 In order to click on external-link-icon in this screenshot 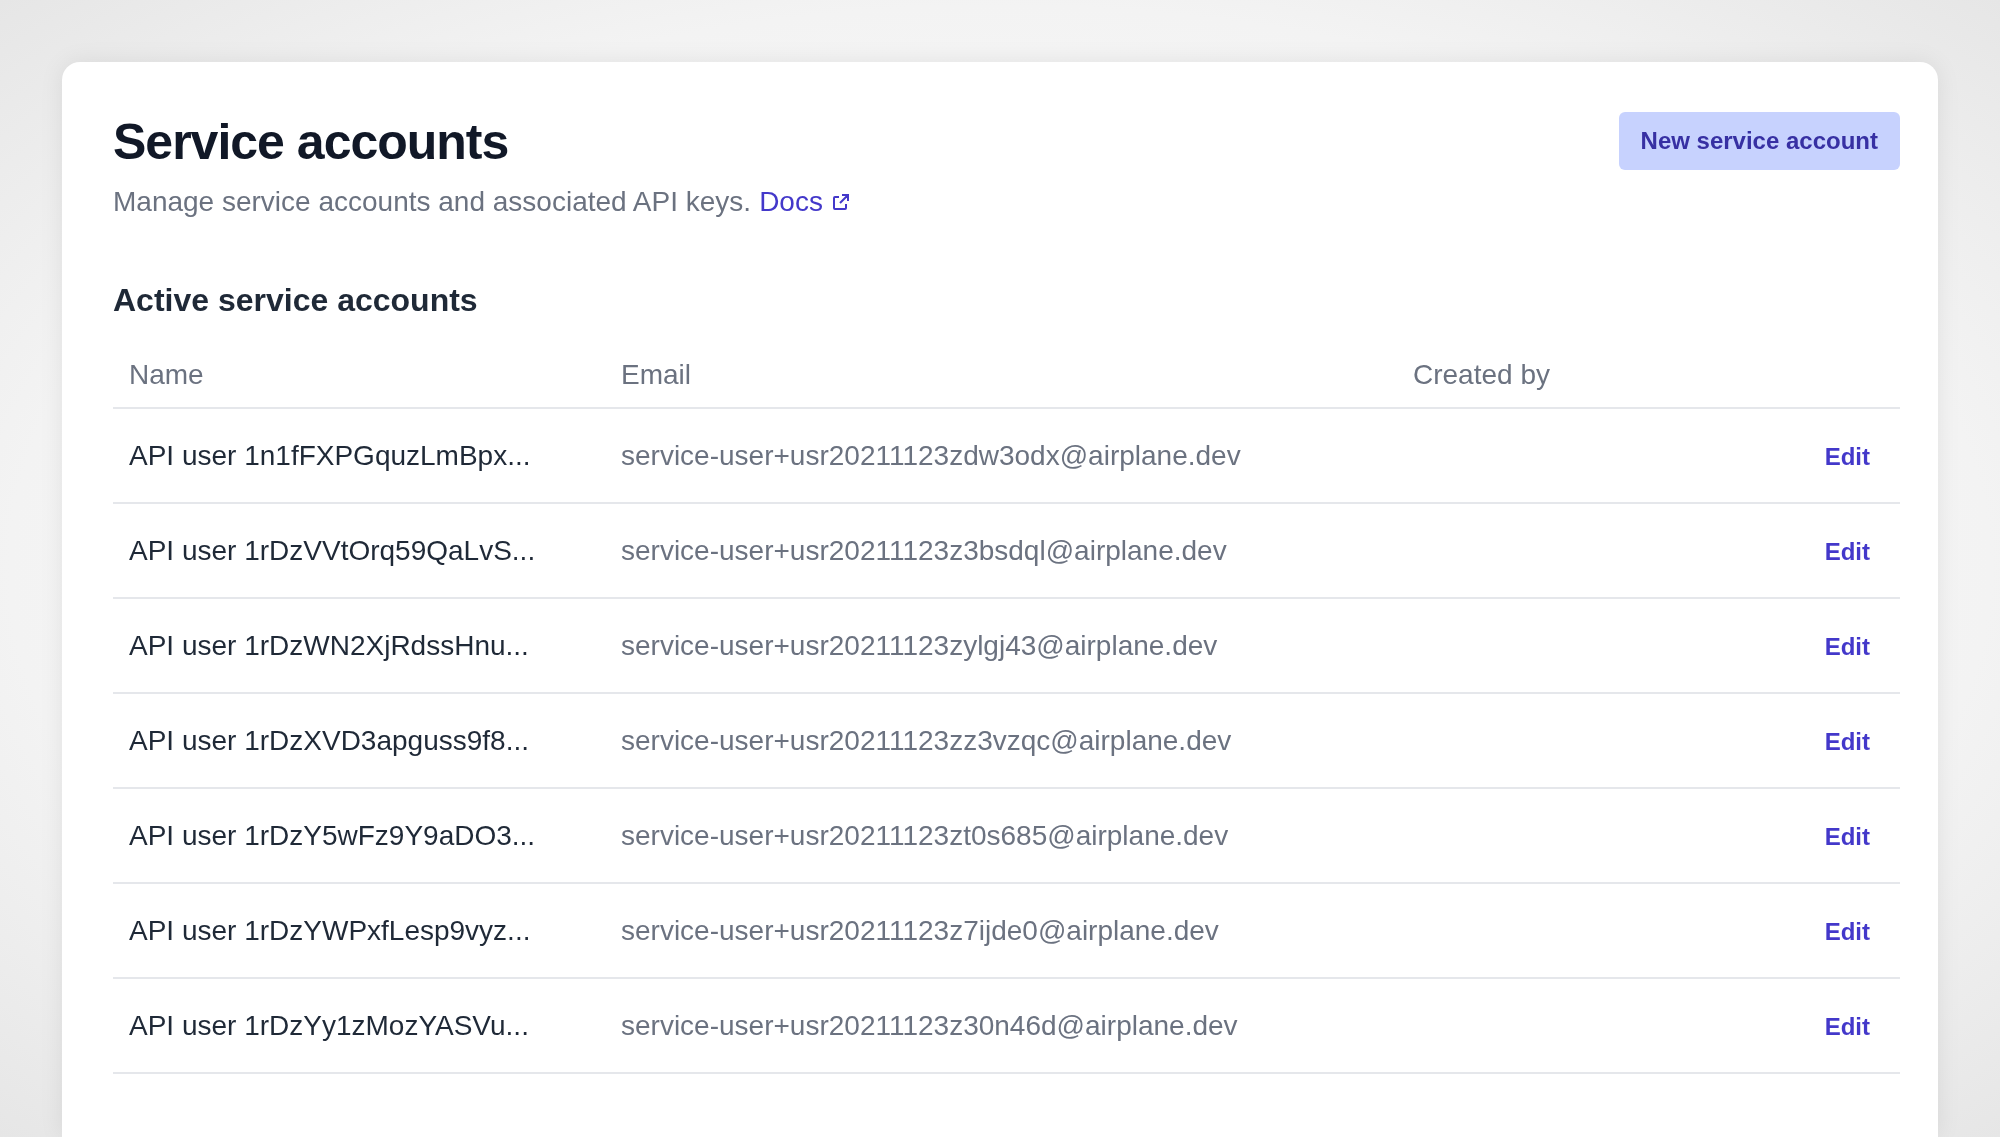, I will do `click(840, 202)`.